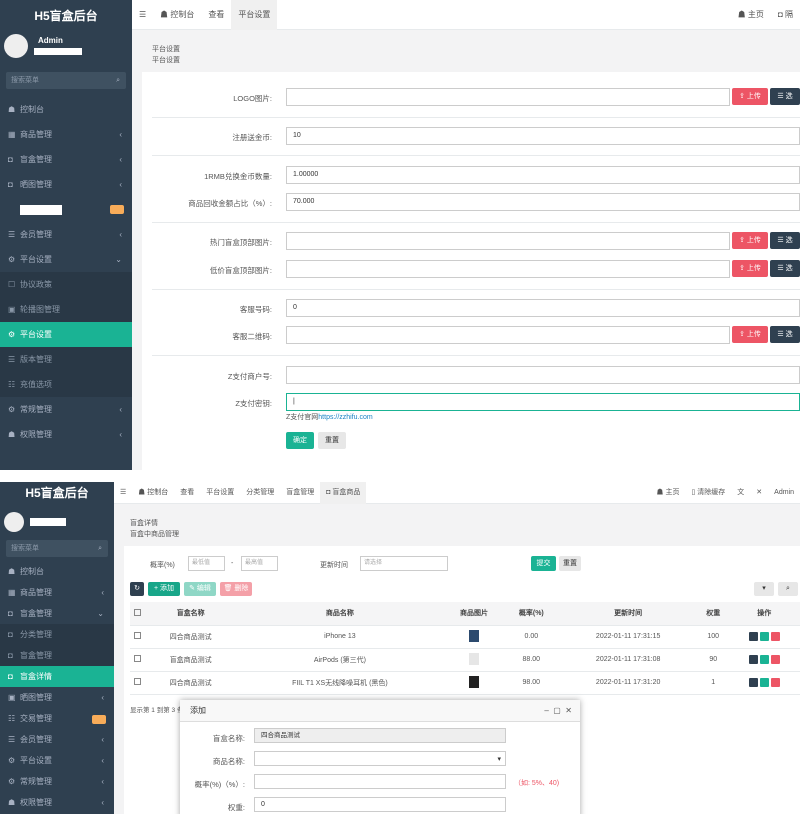  Describe the element at coordinates (236, 589) in the screenshot. I see `delete-button: 🗑 删除` at that location.